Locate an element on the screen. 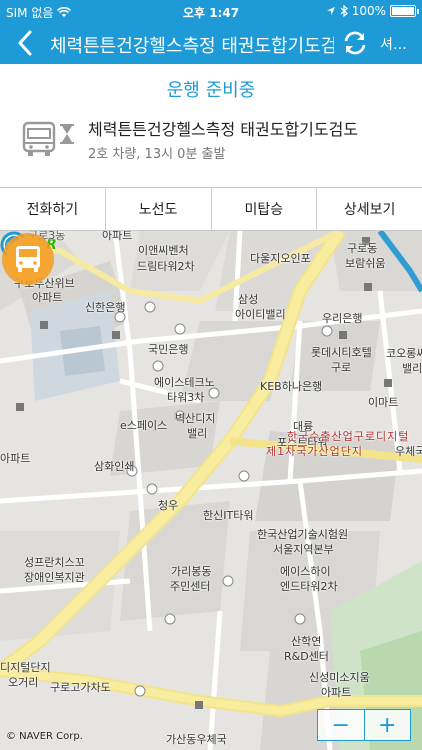  map-label: 구로고가차도 is located at coordinates (80, 687).